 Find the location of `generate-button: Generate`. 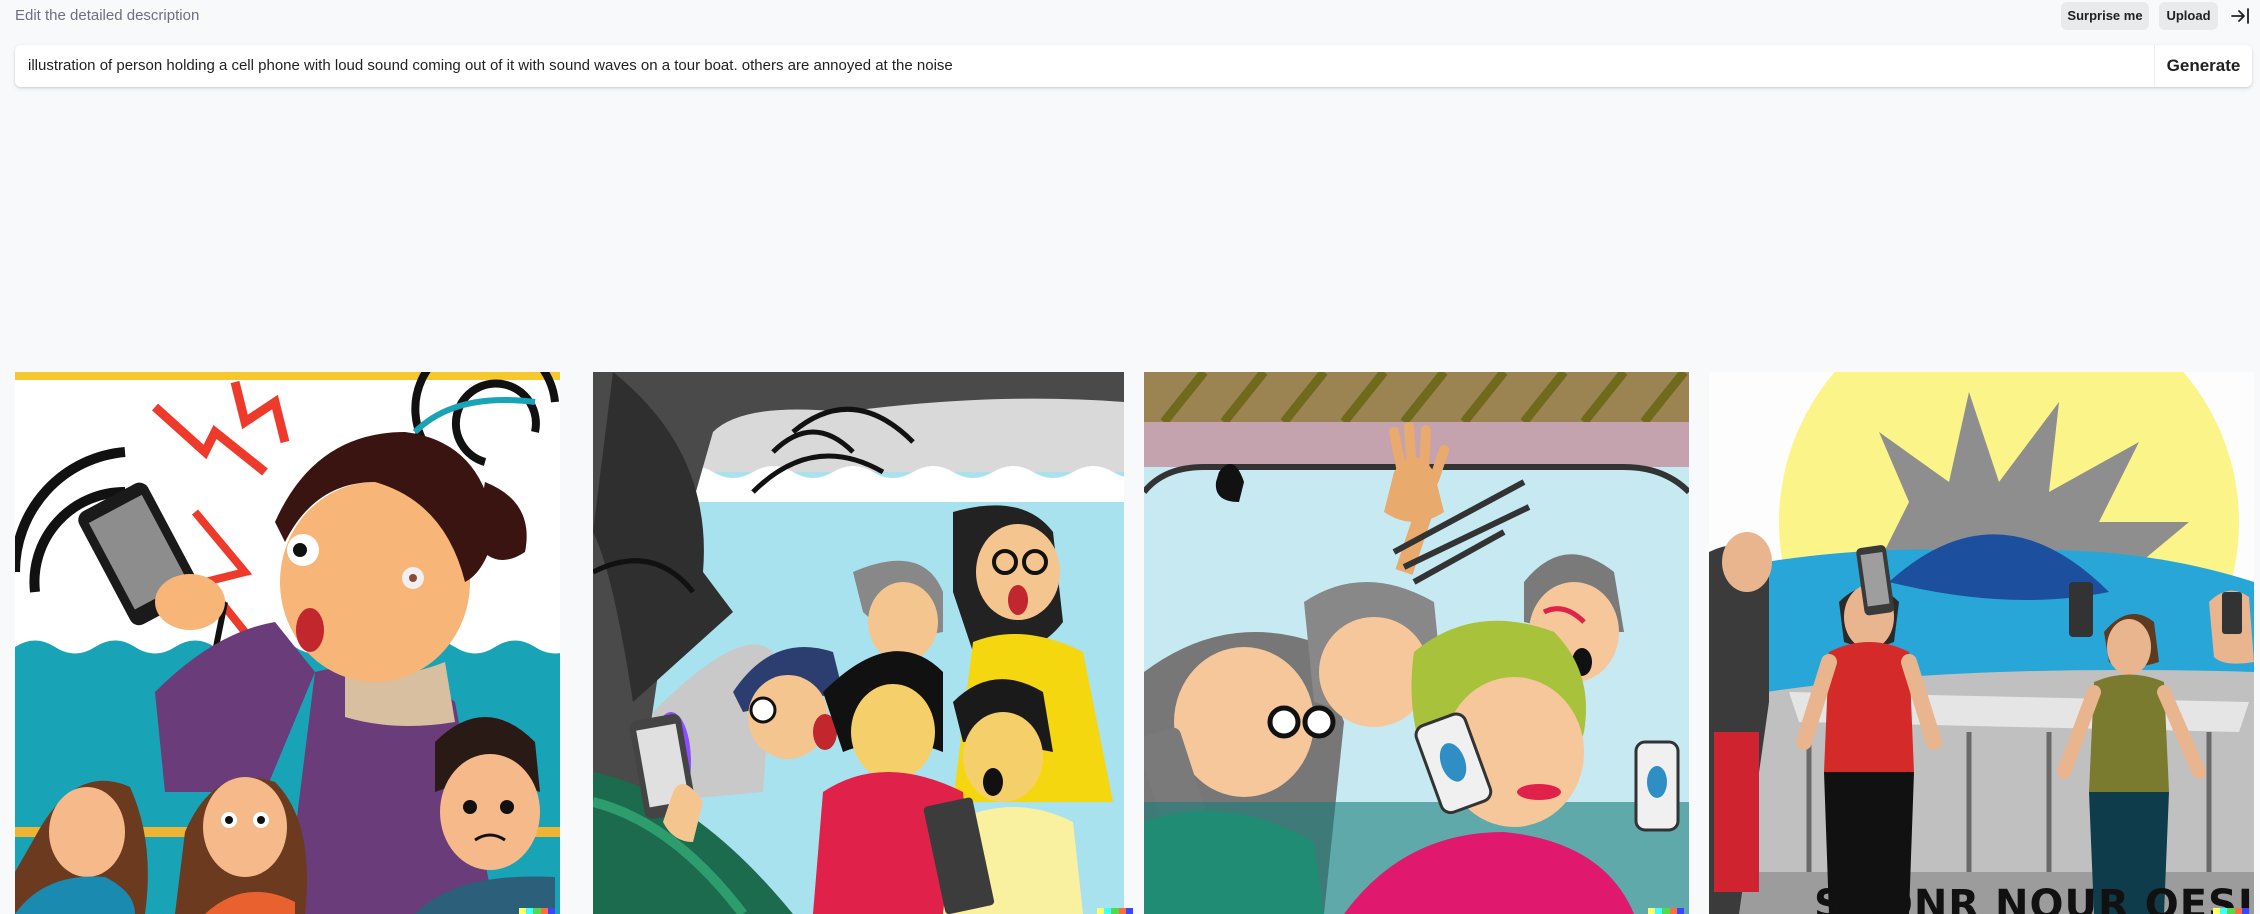

generate-button: Generate is located at coordinates (2203, 66).